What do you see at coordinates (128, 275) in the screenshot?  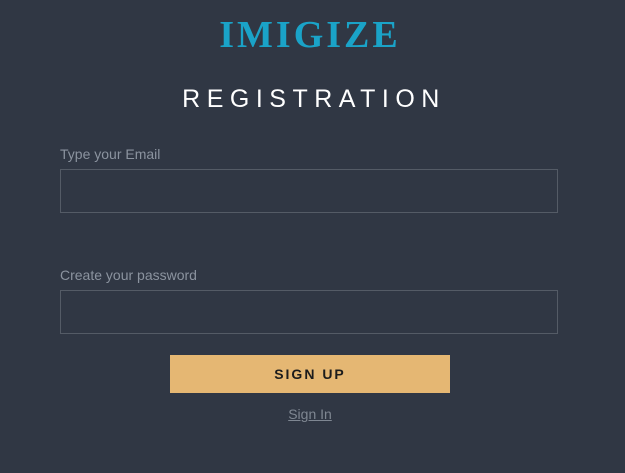 I see `password-label: Create your password` at bounding box center [128, 275].